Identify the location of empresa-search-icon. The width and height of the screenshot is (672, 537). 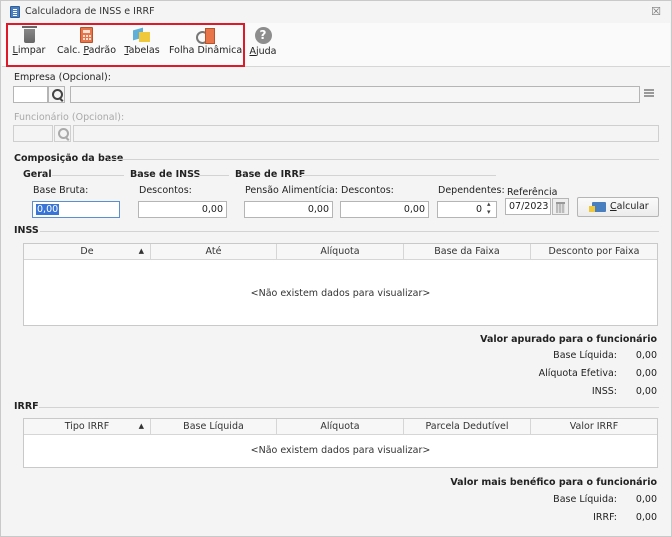
(56, 94).